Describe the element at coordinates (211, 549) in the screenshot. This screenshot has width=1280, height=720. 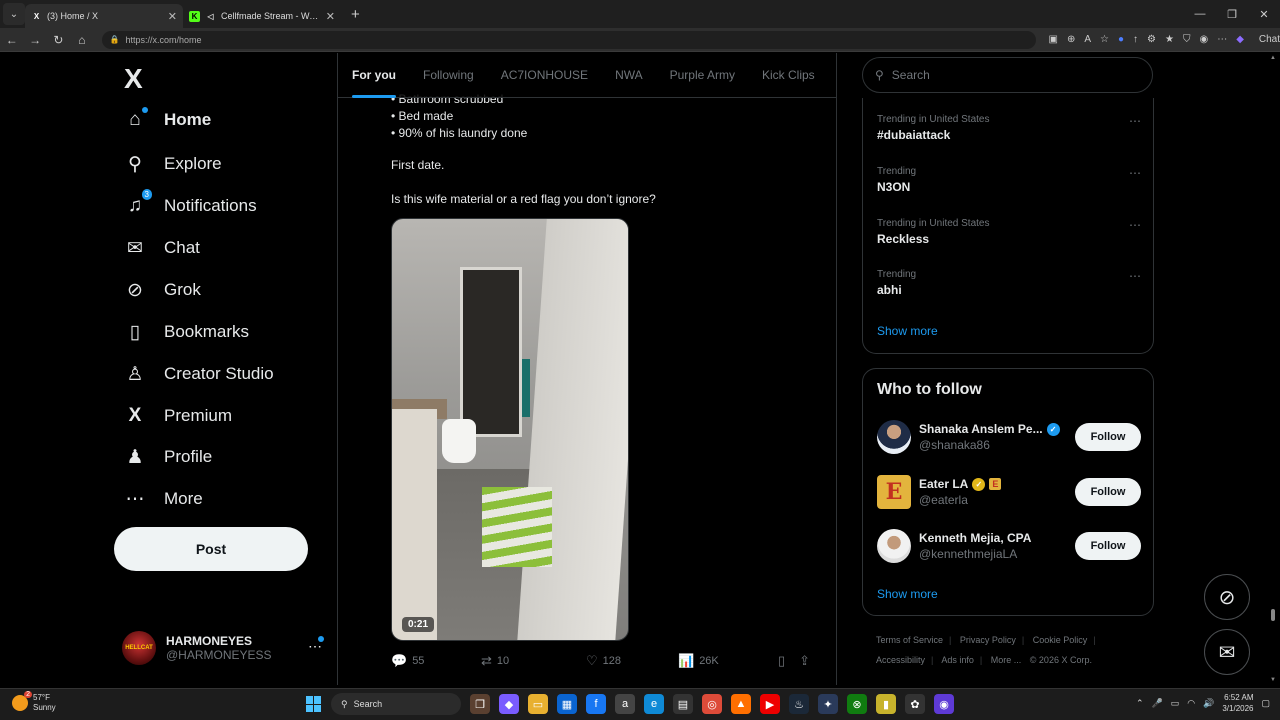
I see `post-button: Post` at that location.